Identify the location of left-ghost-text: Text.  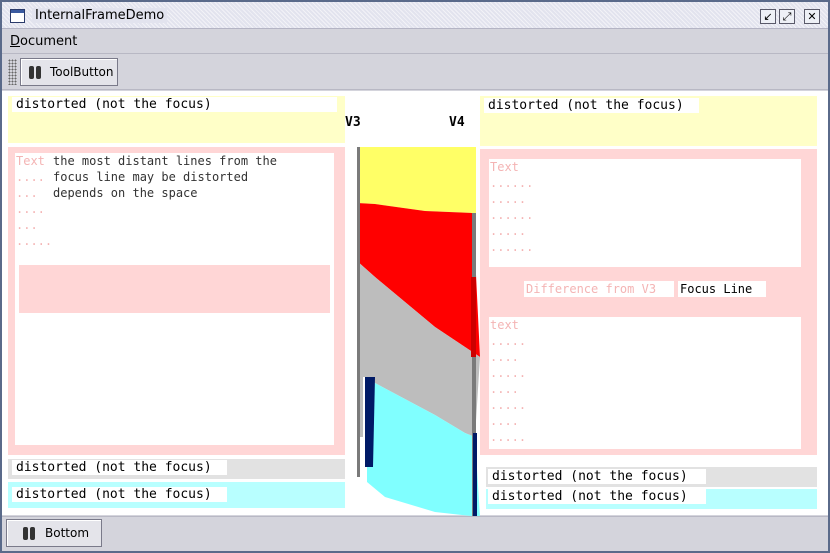
(30, 161).